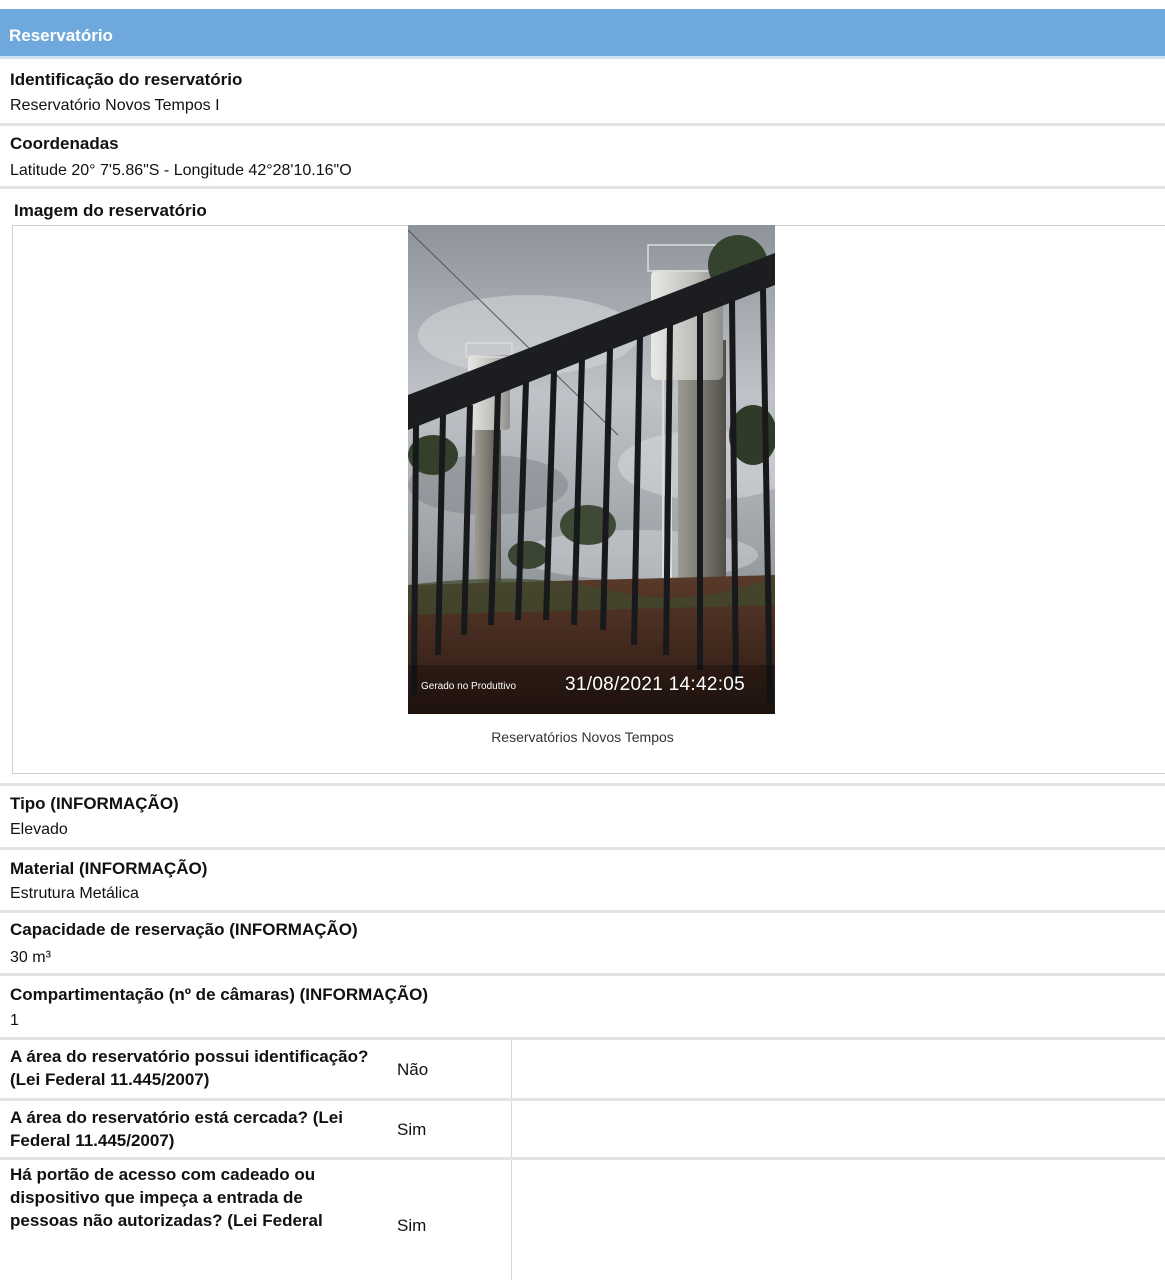  I want to click on image-caption: Reservatórios Novos Tempos, so click(582, 737).